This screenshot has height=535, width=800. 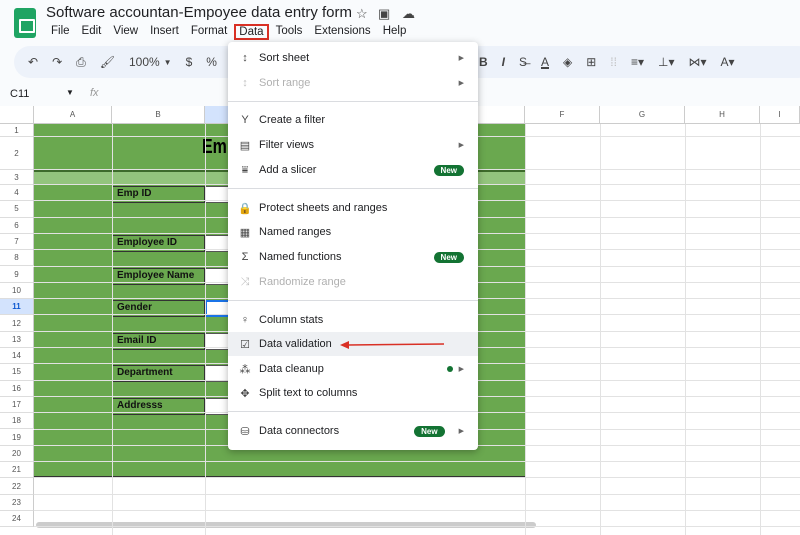 What do you see at coordinates (483, 62) in the screenshot?
I see `bold-button: B` at bounding box center [483, 62].